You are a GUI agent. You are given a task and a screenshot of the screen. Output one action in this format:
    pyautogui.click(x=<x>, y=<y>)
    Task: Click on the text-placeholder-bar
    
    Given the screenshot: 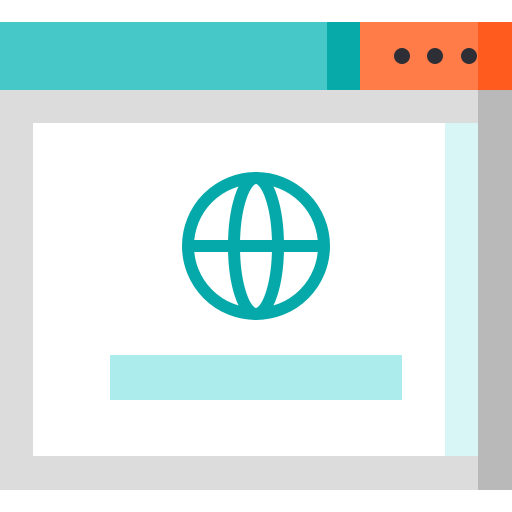 What is the action you would take?
    pyautogui.click(x=256, y=377)
    